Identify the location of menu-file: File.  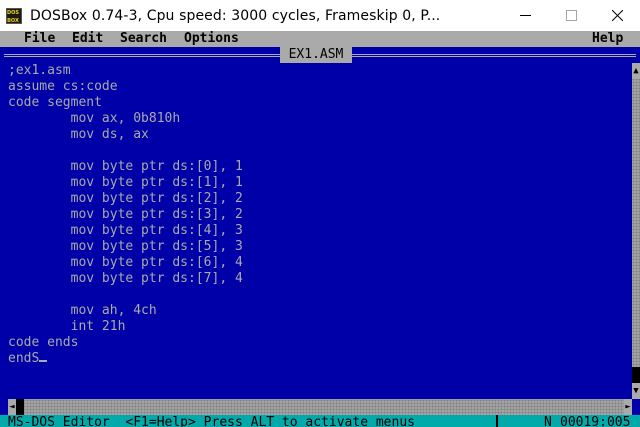
(39, 39).